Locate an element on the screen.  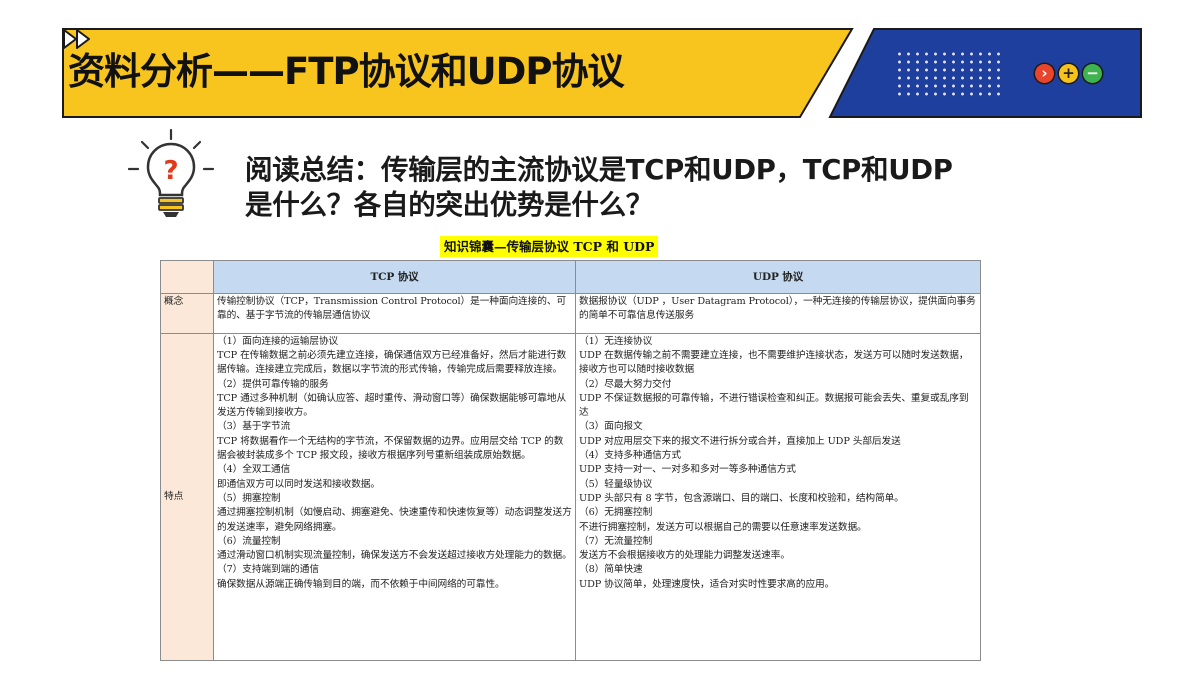
udp-feature-text: UDP 头部只有 8 字节，包含源端口、目的端口、长度和校验和，结构简单。 is located at coordinates (741, 498).